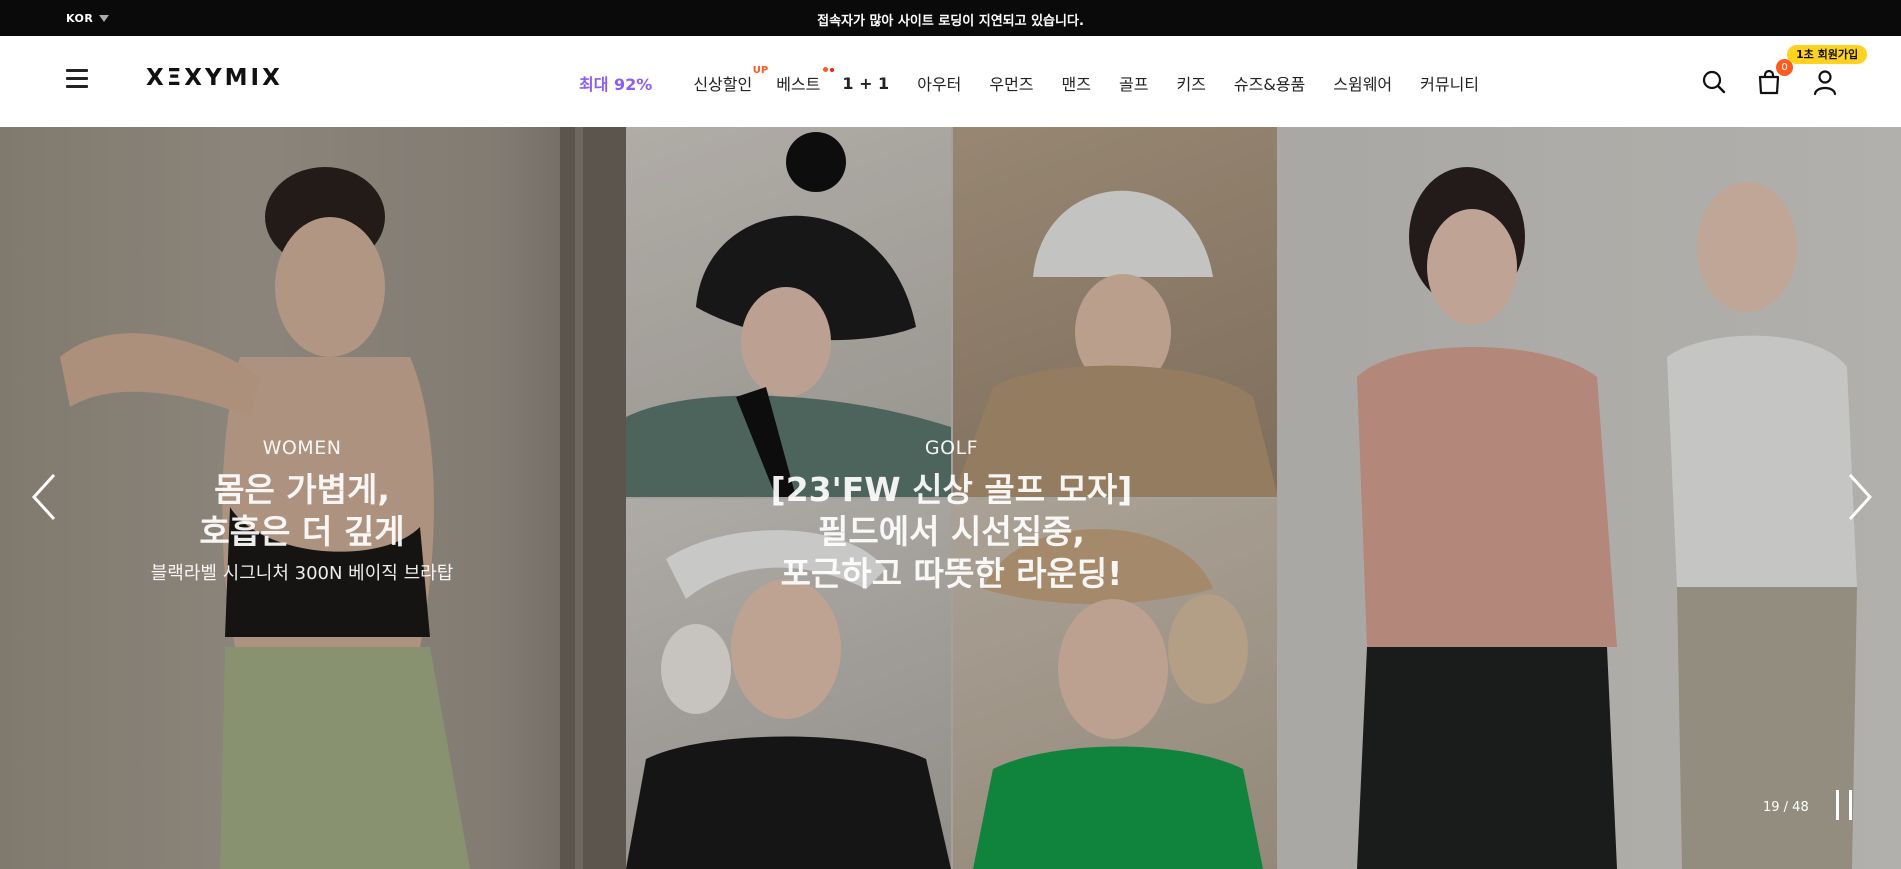  Describe the element at coordinates (1269, 83) in the screenshot. I see `nav-item-shoes: 슈즈&용품` at that location.